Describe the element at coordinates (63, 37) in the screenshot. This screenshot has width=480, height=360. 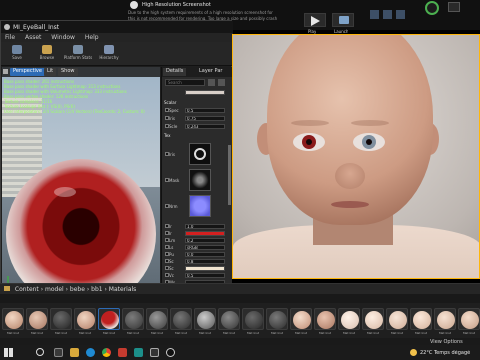
I see `menu-window: Window` at that location.